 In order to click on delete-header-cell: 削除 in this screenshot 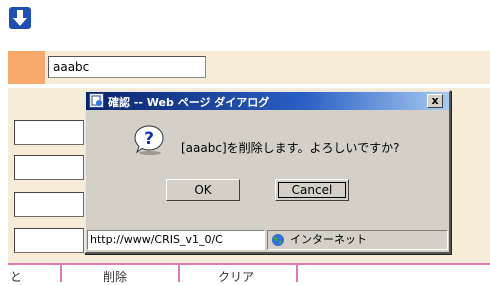, I will do `click(115, 276)`.